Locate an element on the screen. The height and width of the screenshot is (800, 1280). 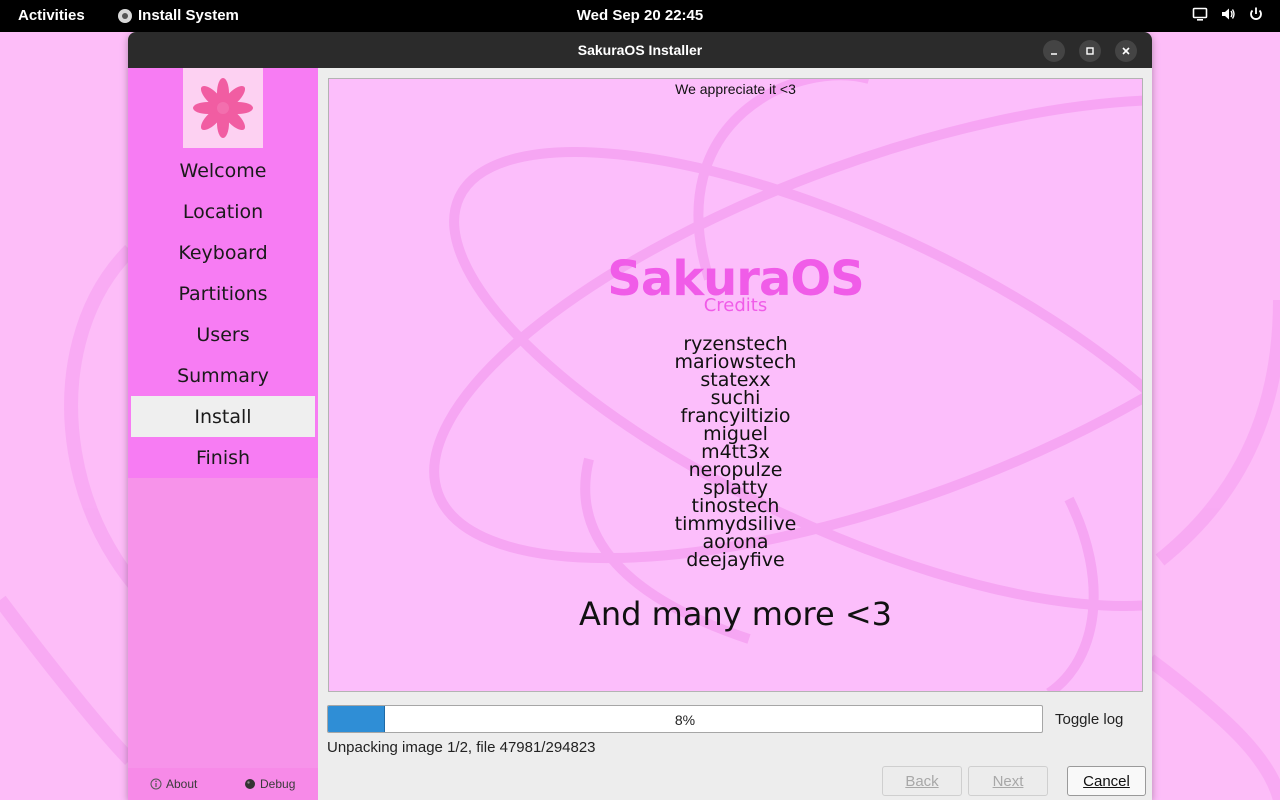
install-status-text: Unpacking image 1/2, file 47981/294823 is located at coordinates (461, 747).